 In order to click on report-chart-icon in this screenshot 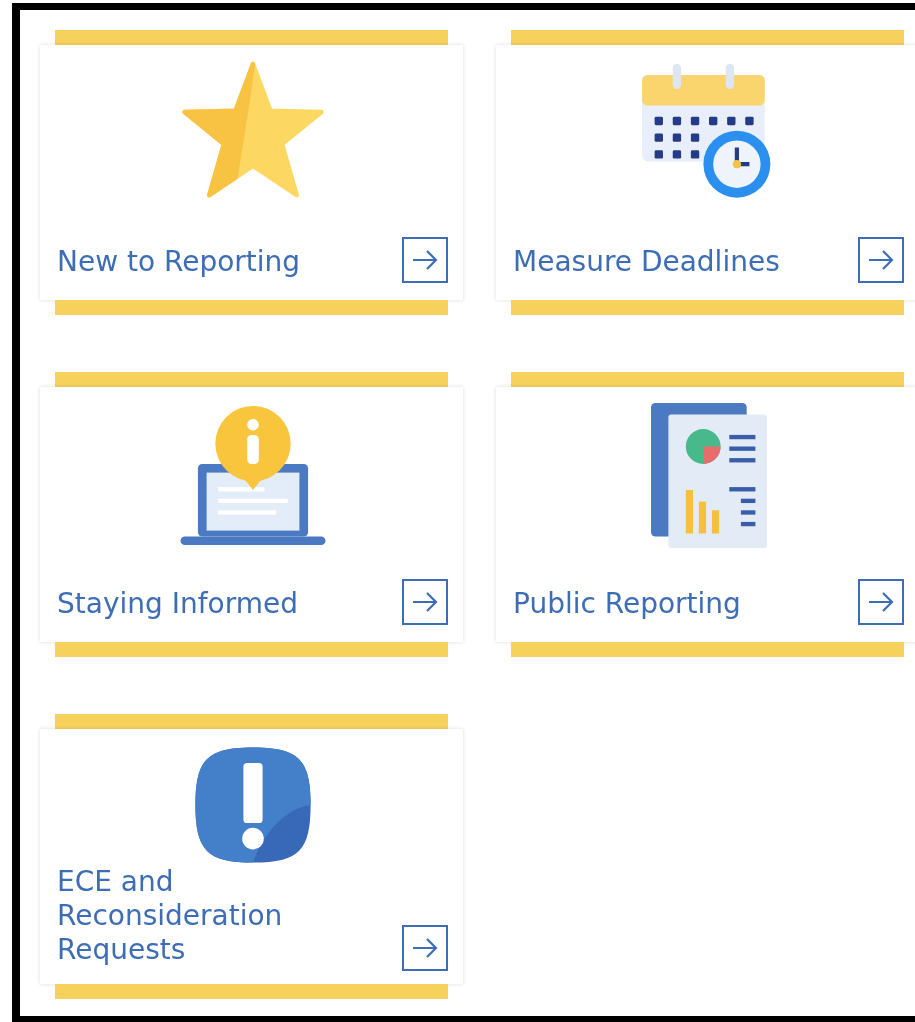, I will do `click(708, 475)`.